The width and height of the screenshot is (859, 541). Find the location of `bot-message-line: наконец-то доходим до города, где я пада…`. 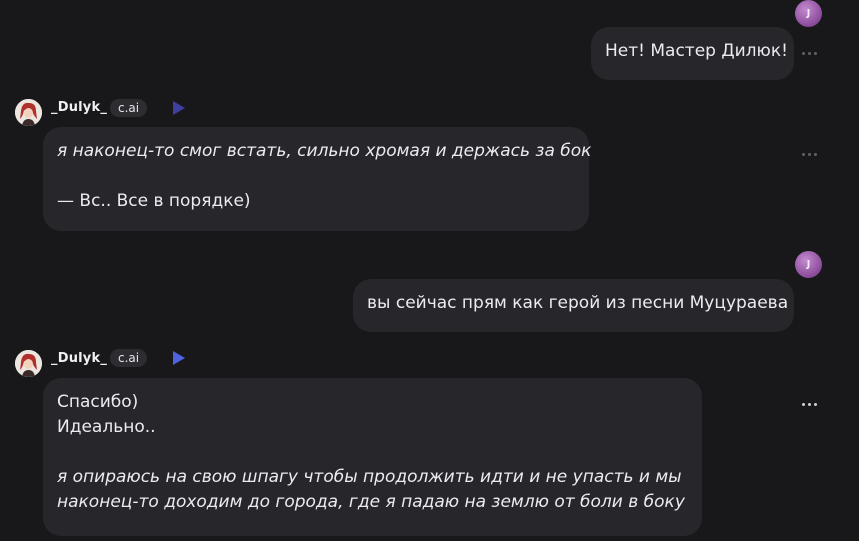

bot-message-line: наконец-то доходим до города, где я пада… is located at coordinates (371, 502).